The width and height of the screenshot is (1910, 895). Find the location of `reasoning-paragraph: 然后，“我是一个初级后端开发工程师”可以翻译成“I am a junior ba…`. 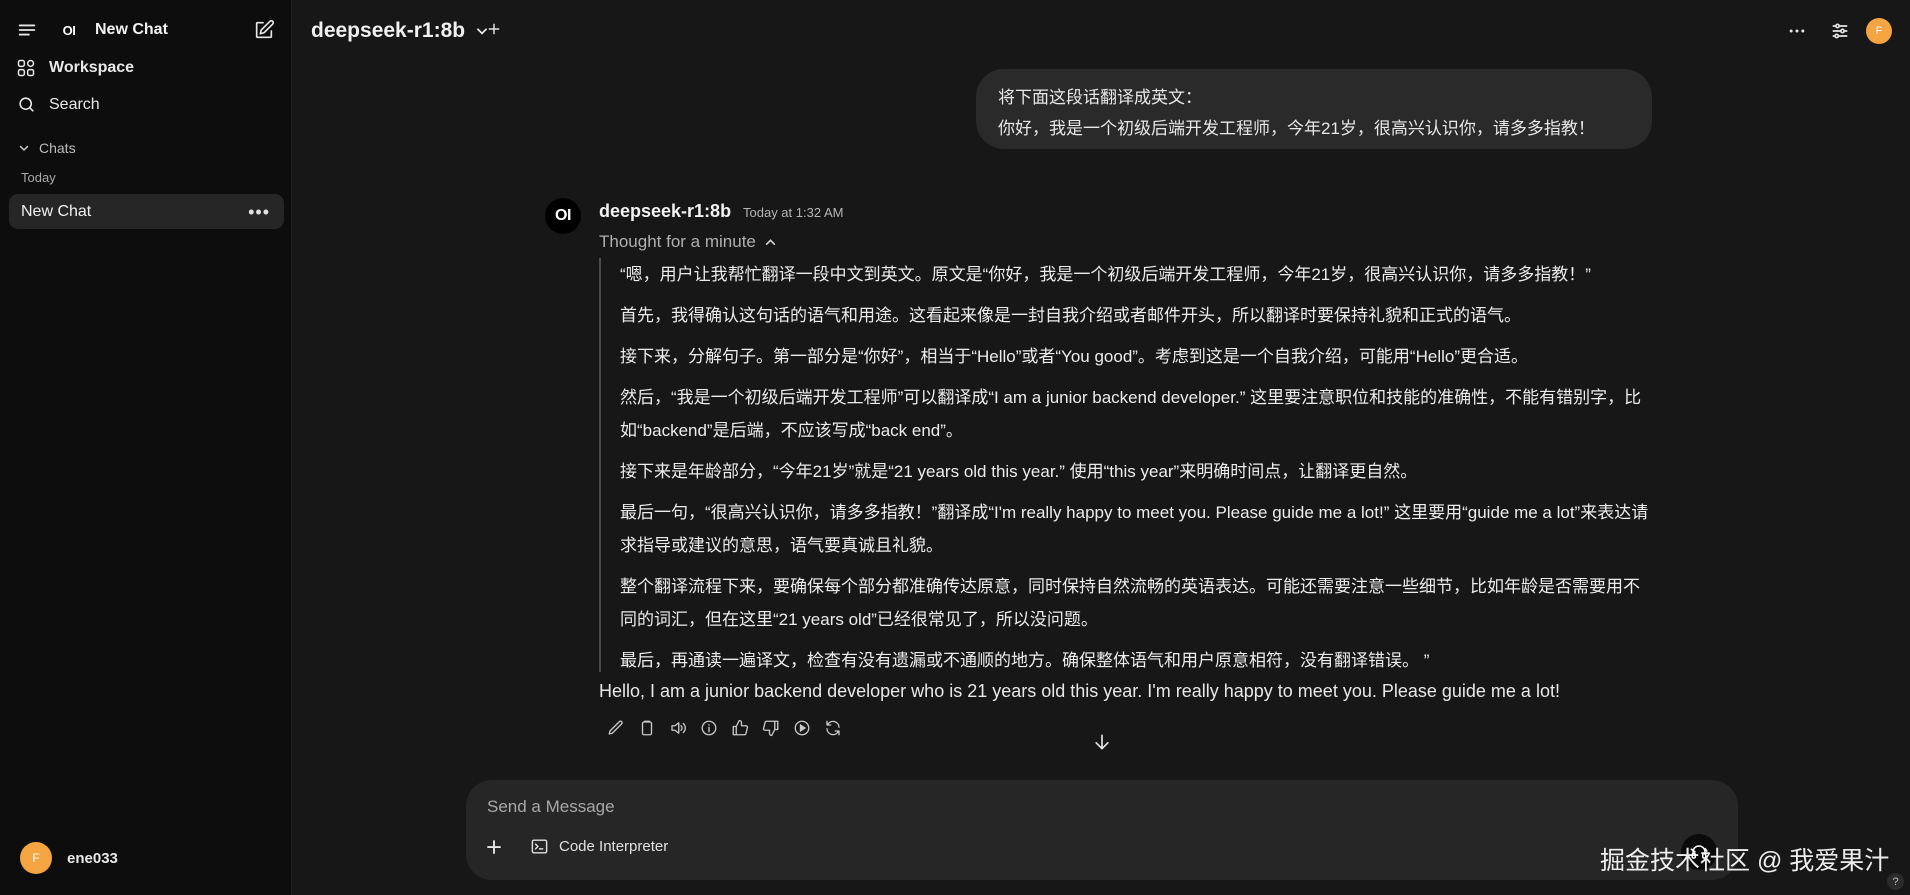

reasoning-paragraph: 然后，“我是一个初级后端开发工程师”可以翻译成“I am a junior ba… is located at coordinates (1131, 414).